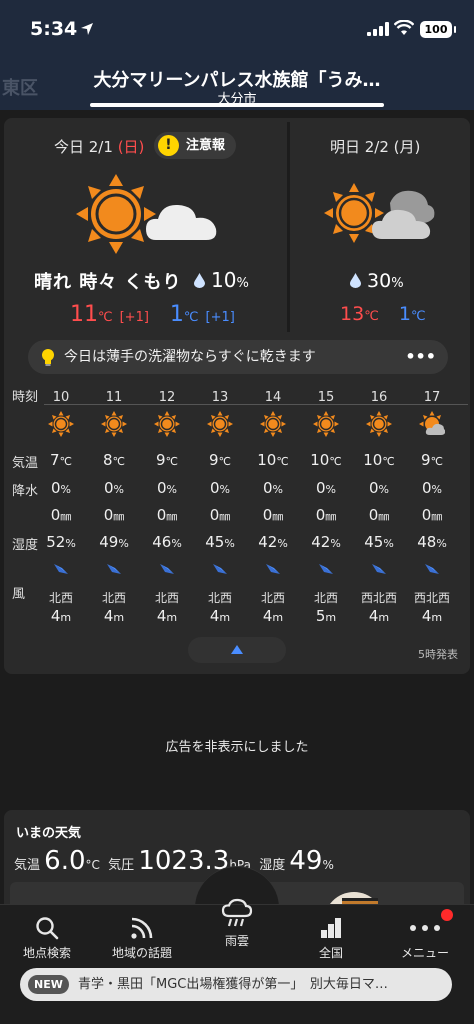 The image size is (474, 1024). I want to click on ad-hidden-note: 広告を非表示にしました, so click(237, 747).